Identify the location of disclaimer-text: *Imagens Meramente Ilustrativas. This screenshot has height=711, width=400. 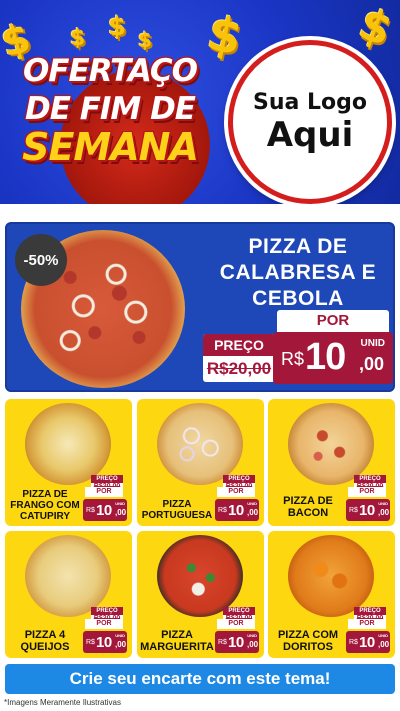
(62, 702).